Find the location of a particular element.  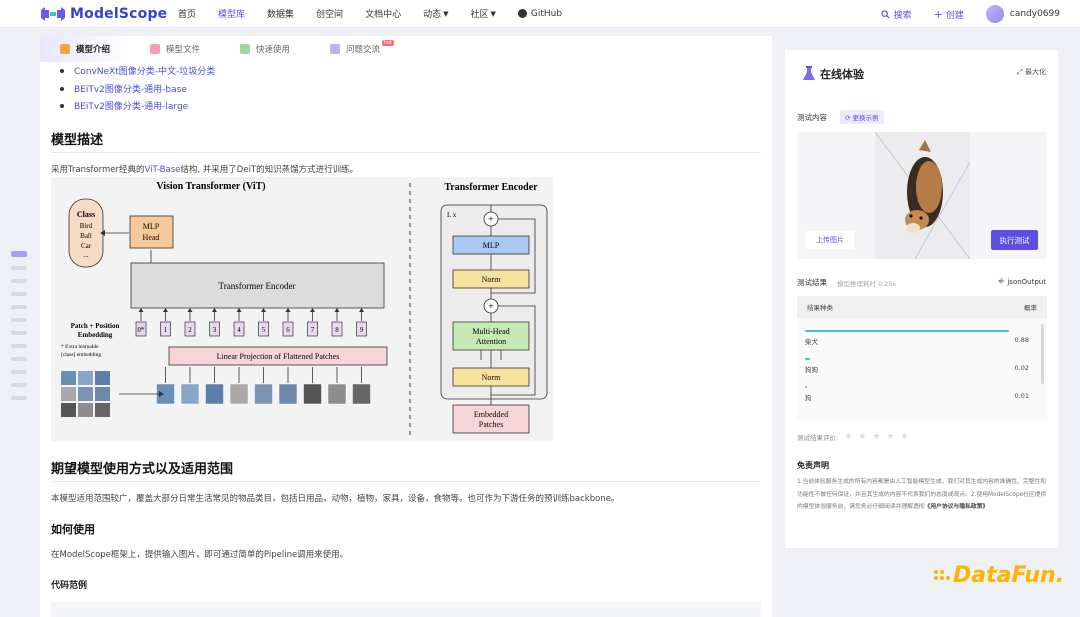

results-header: 结果种类 概率 is located at coordinates (922, 307).